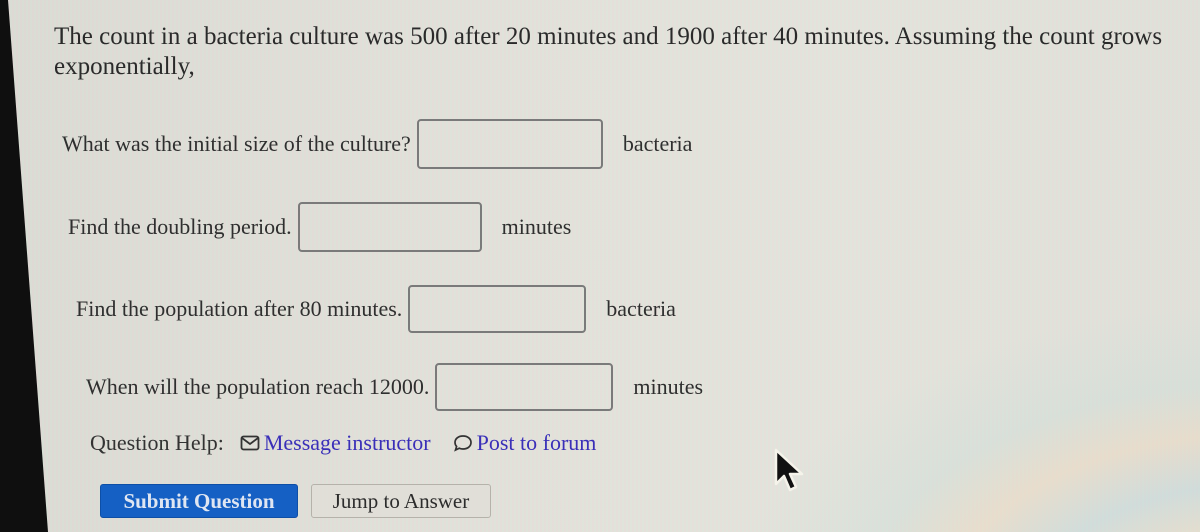 This screenshot has height=532, width=1200. What do you see at coordinates (401, 501) in the screenshot?
I see `jump-to-answer-button: Jump to Answer` at bounding box center [401, 501].